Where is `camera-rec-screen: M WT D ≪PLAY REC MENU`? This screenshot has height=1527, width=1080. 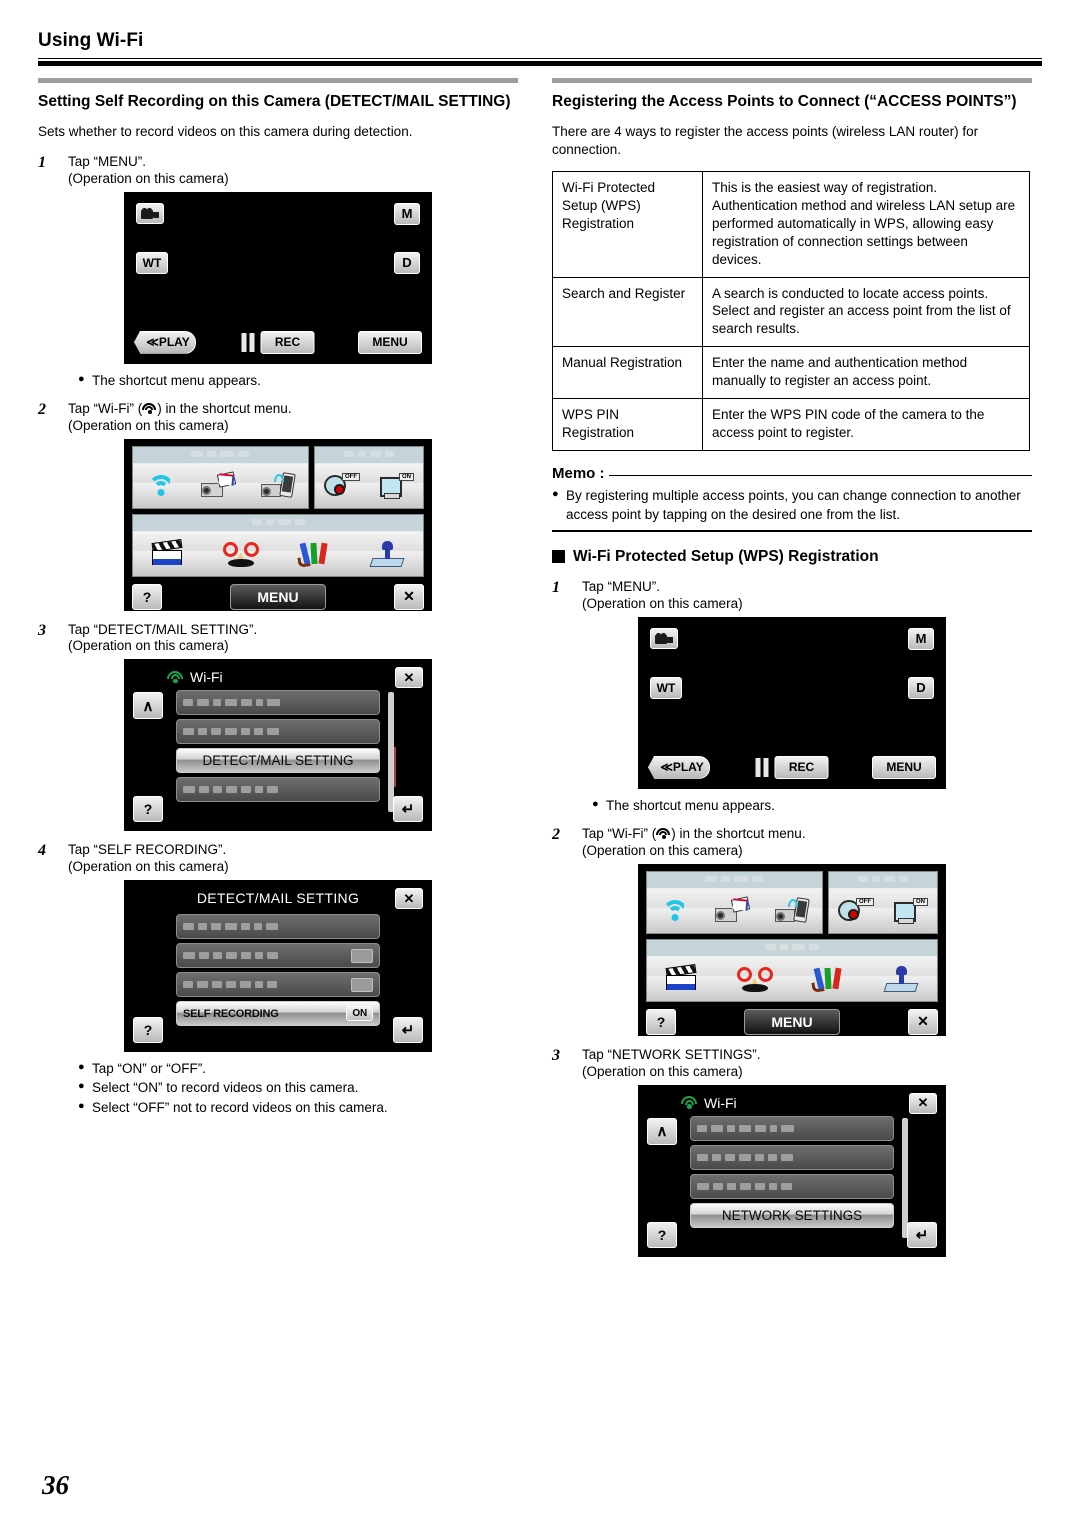 camera-rec-screen: M WT D ≪PLAY REC MENU is located at coordinates (278, 277).